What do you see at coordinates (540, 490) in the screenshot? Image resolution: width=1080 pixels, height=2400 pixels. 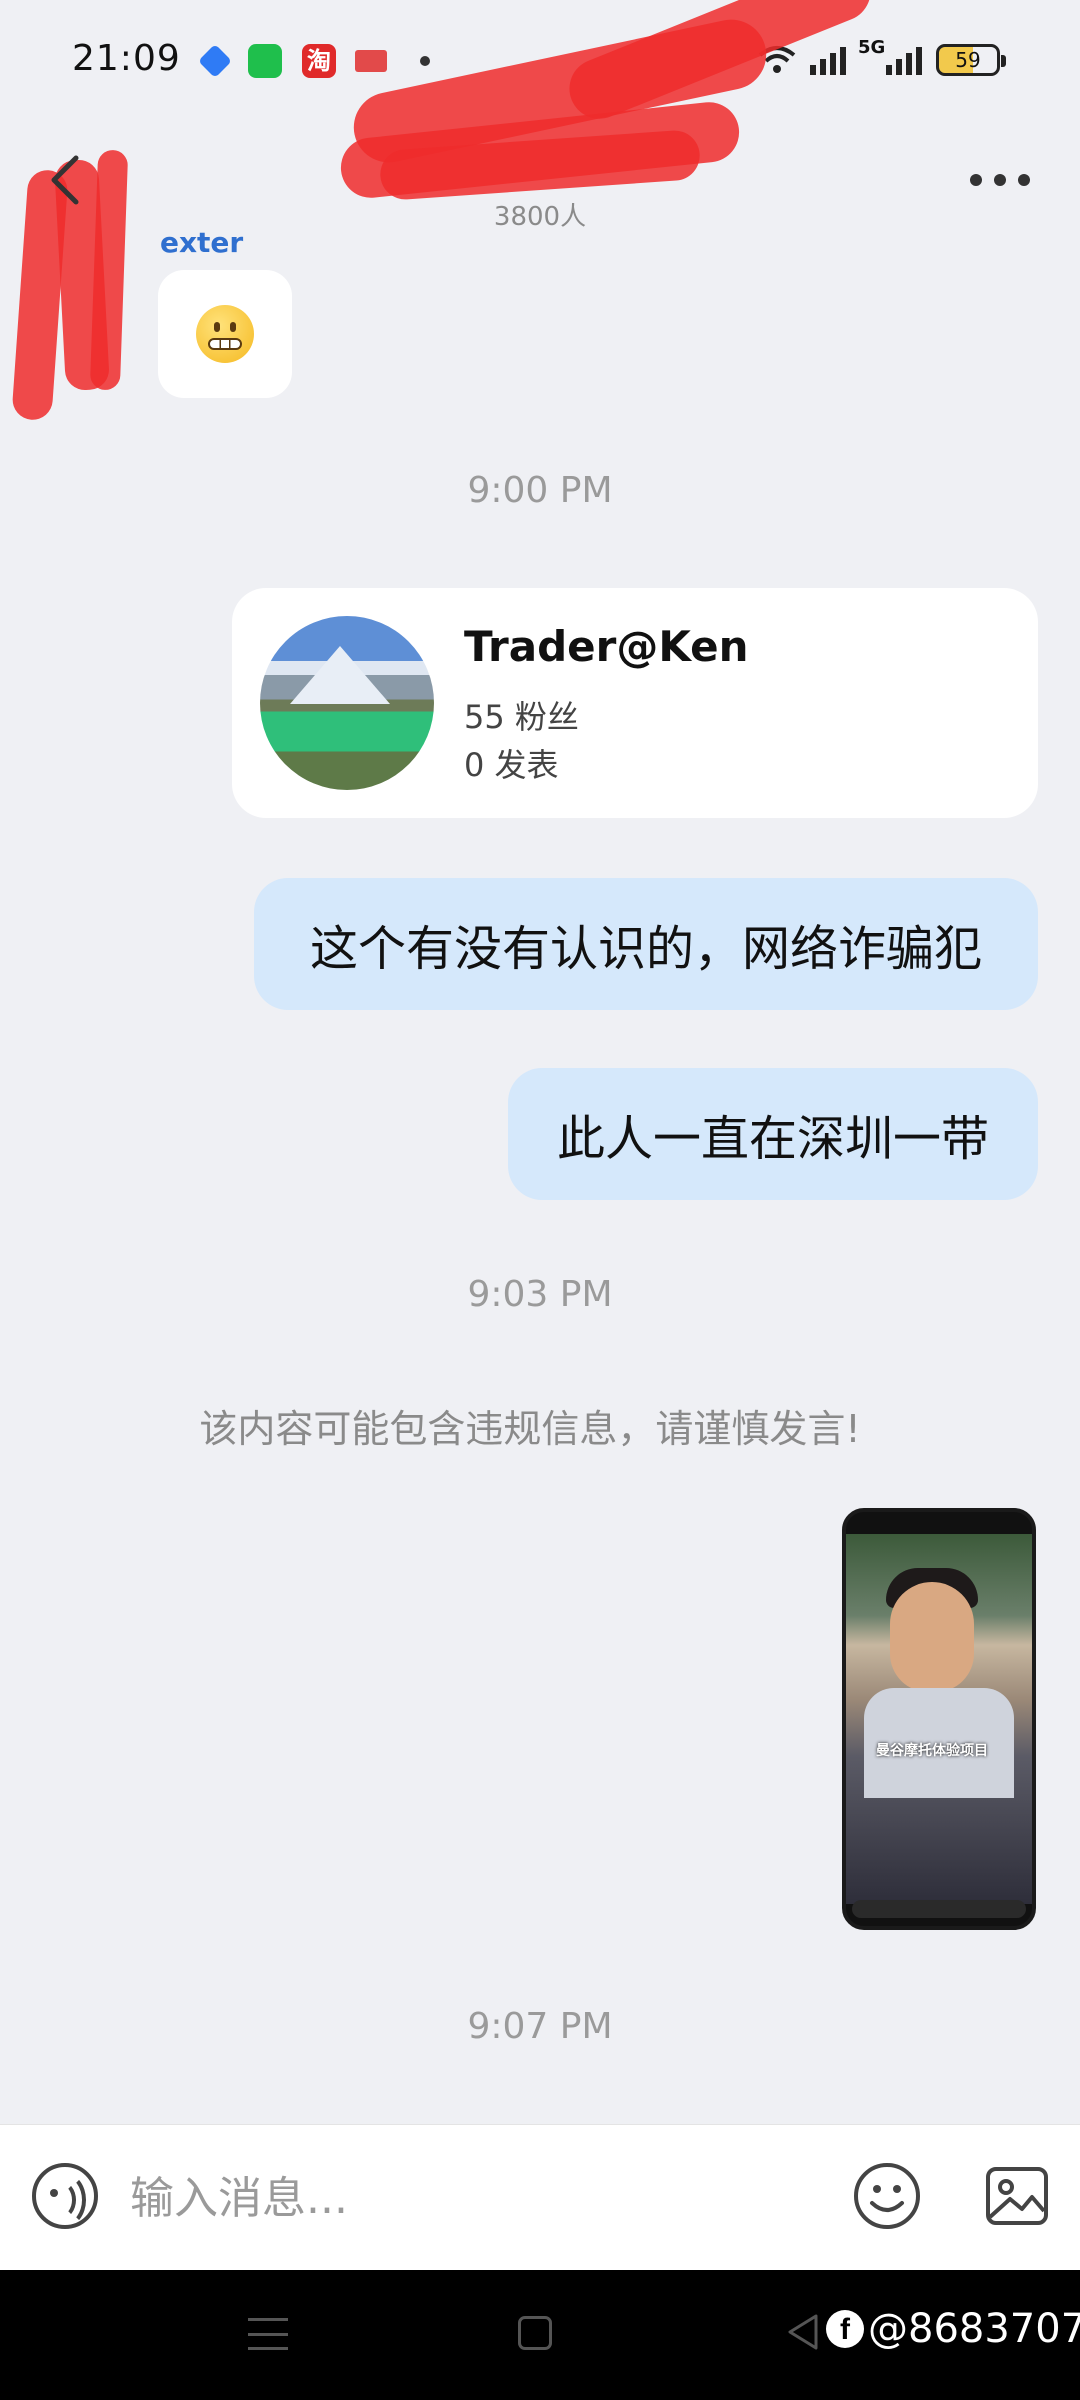 I see `timestamp: 9:00 PM` at bounding box center [540, 490].